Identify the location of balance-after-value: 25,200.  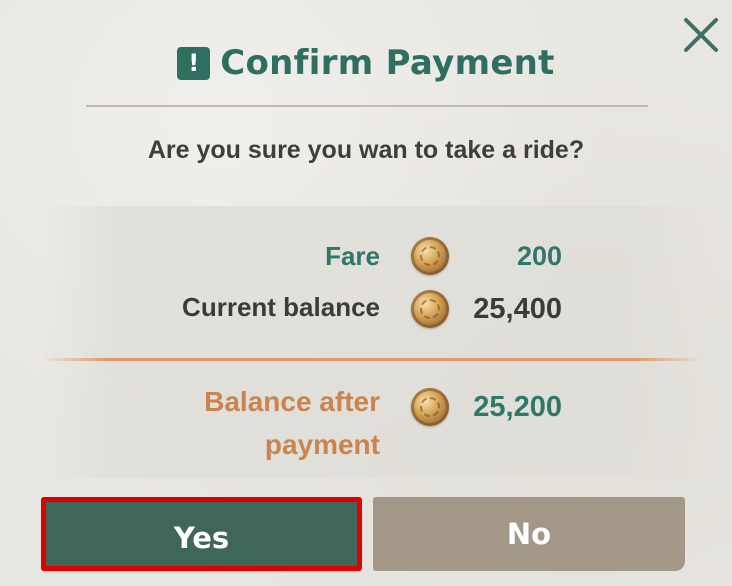
(517, 407).